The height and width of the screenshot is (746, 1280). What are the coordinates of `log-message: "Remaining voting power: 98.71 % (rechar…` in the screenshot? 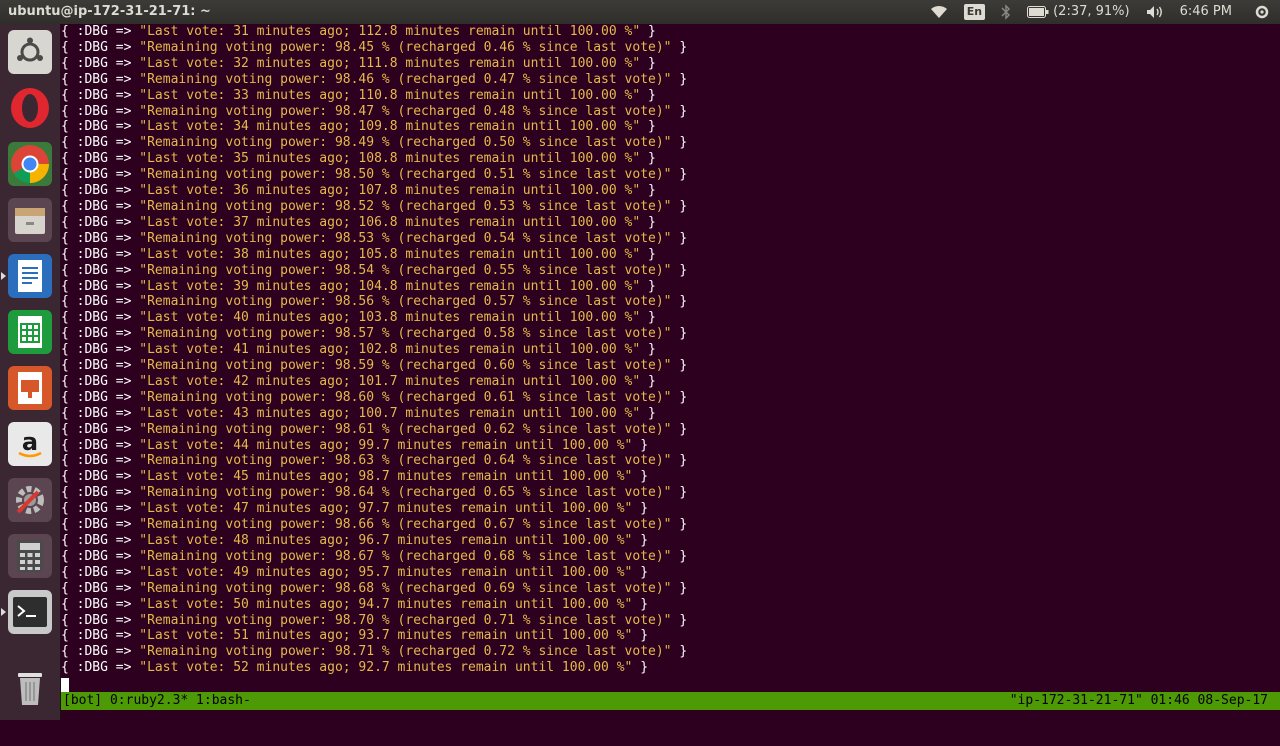 It's located at (405, 652).